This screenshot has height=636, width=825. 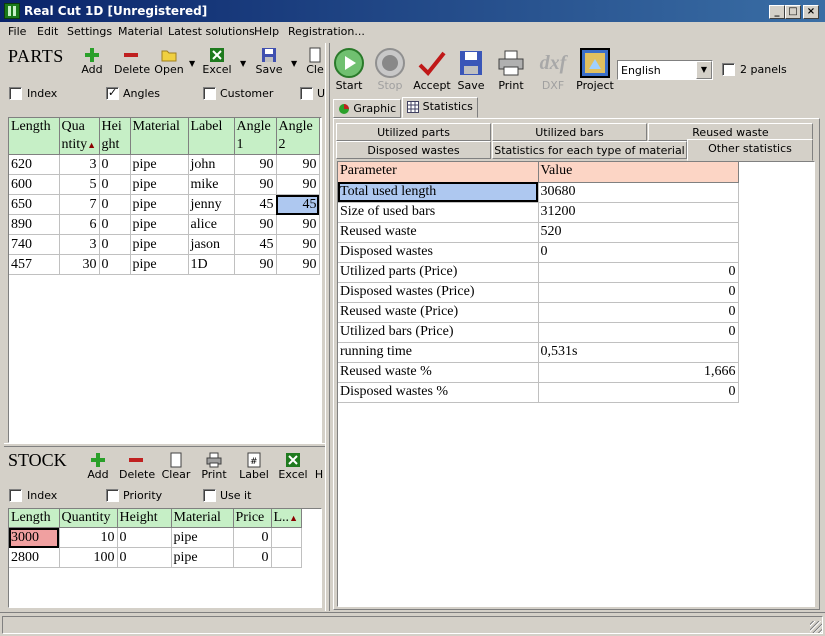 I want to click on table-row: Disposed wastes (Price) 0, so click(x=538, y=292).